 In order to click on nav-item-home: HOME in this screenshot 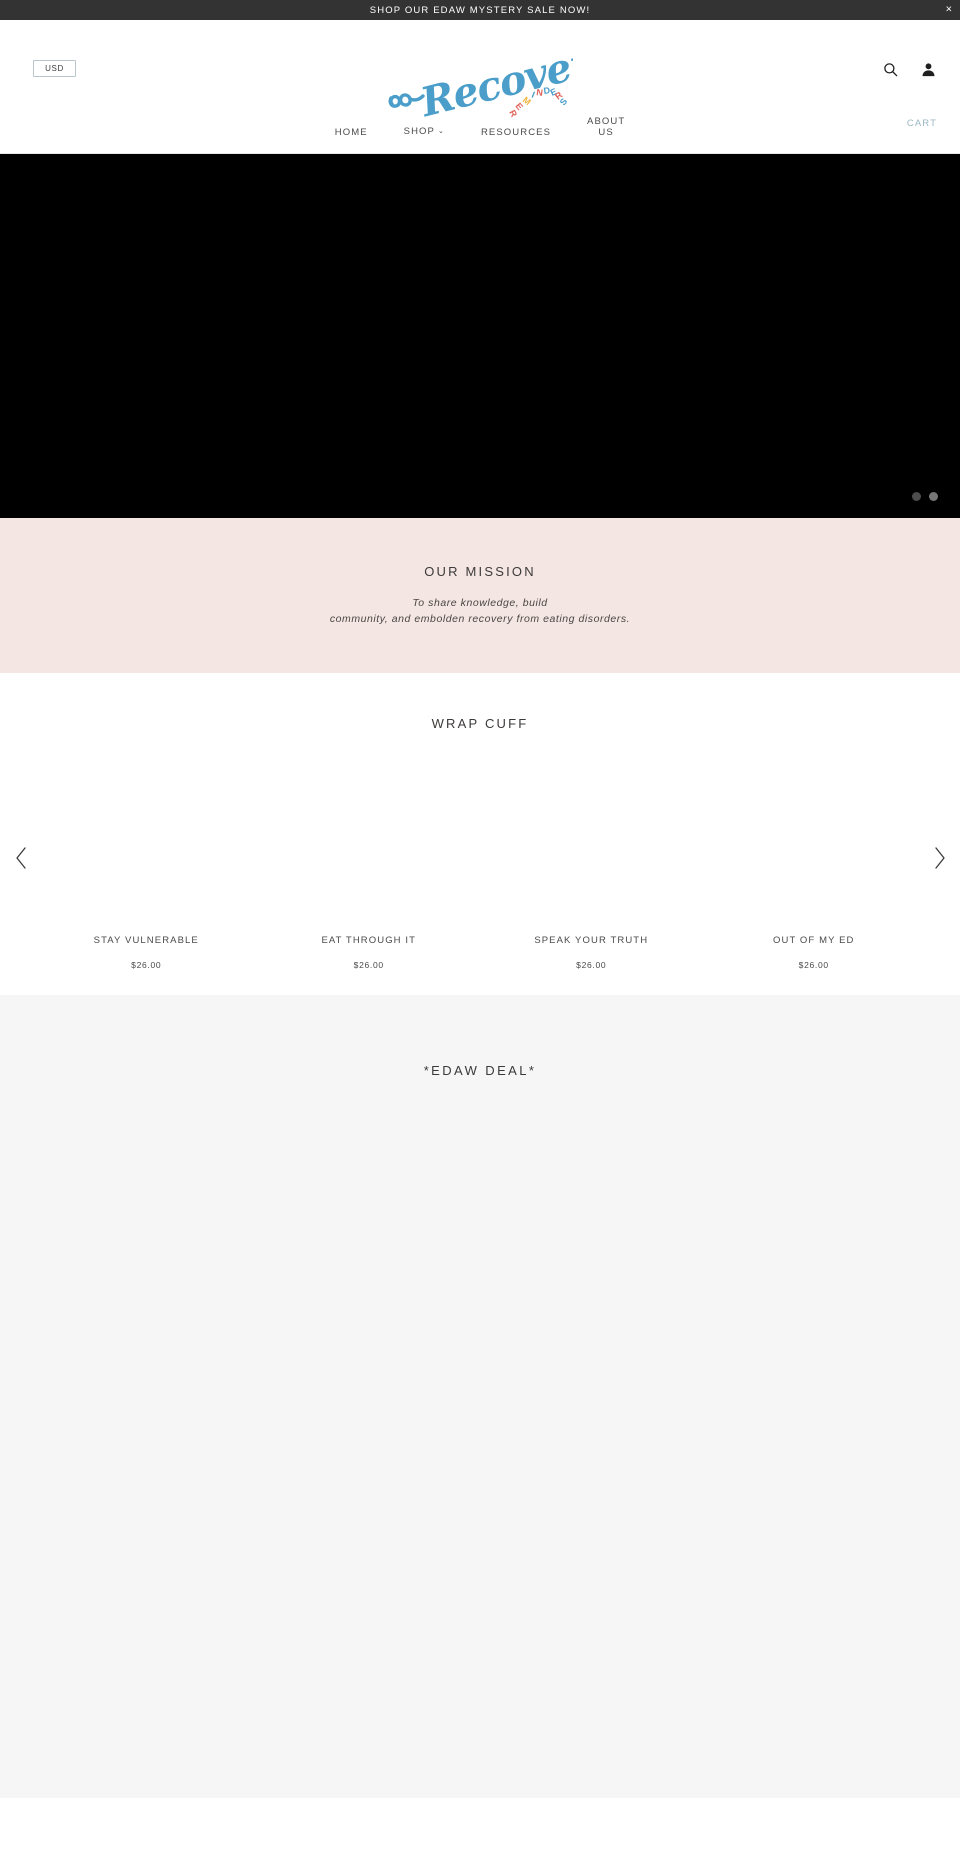, I will do `click(351, 132)`.